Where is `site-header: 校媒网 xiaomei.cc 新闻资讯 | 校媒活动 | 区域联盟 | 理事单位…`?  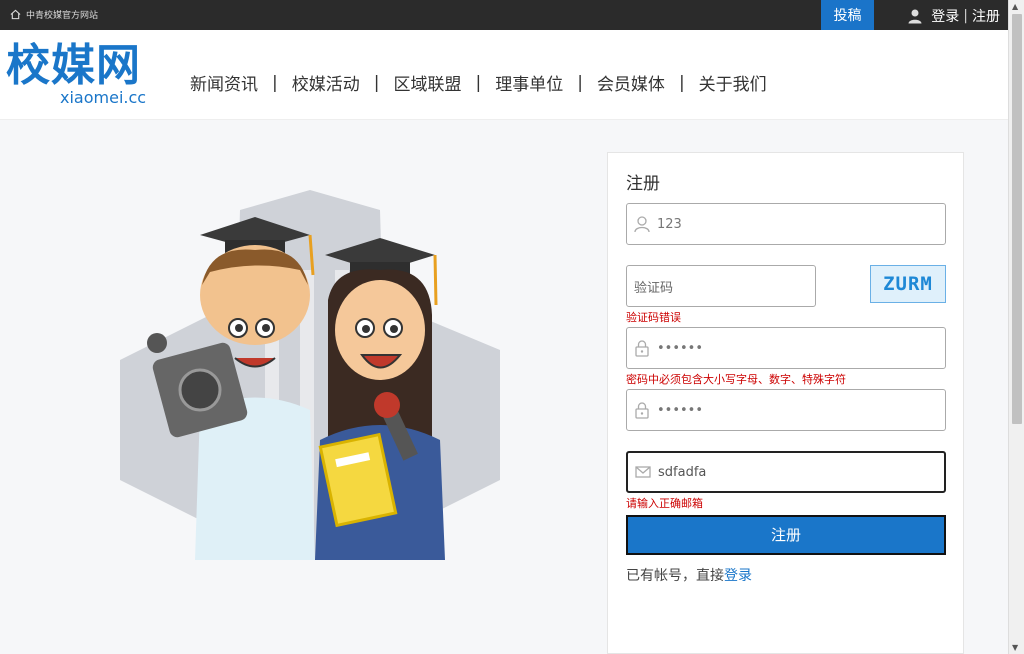
site-header: 校媒网 xiaomei.cc 新闻资讯 | 校媒活动 | 区域联盟 | 理事单位… is located at coordinates (504, 75).